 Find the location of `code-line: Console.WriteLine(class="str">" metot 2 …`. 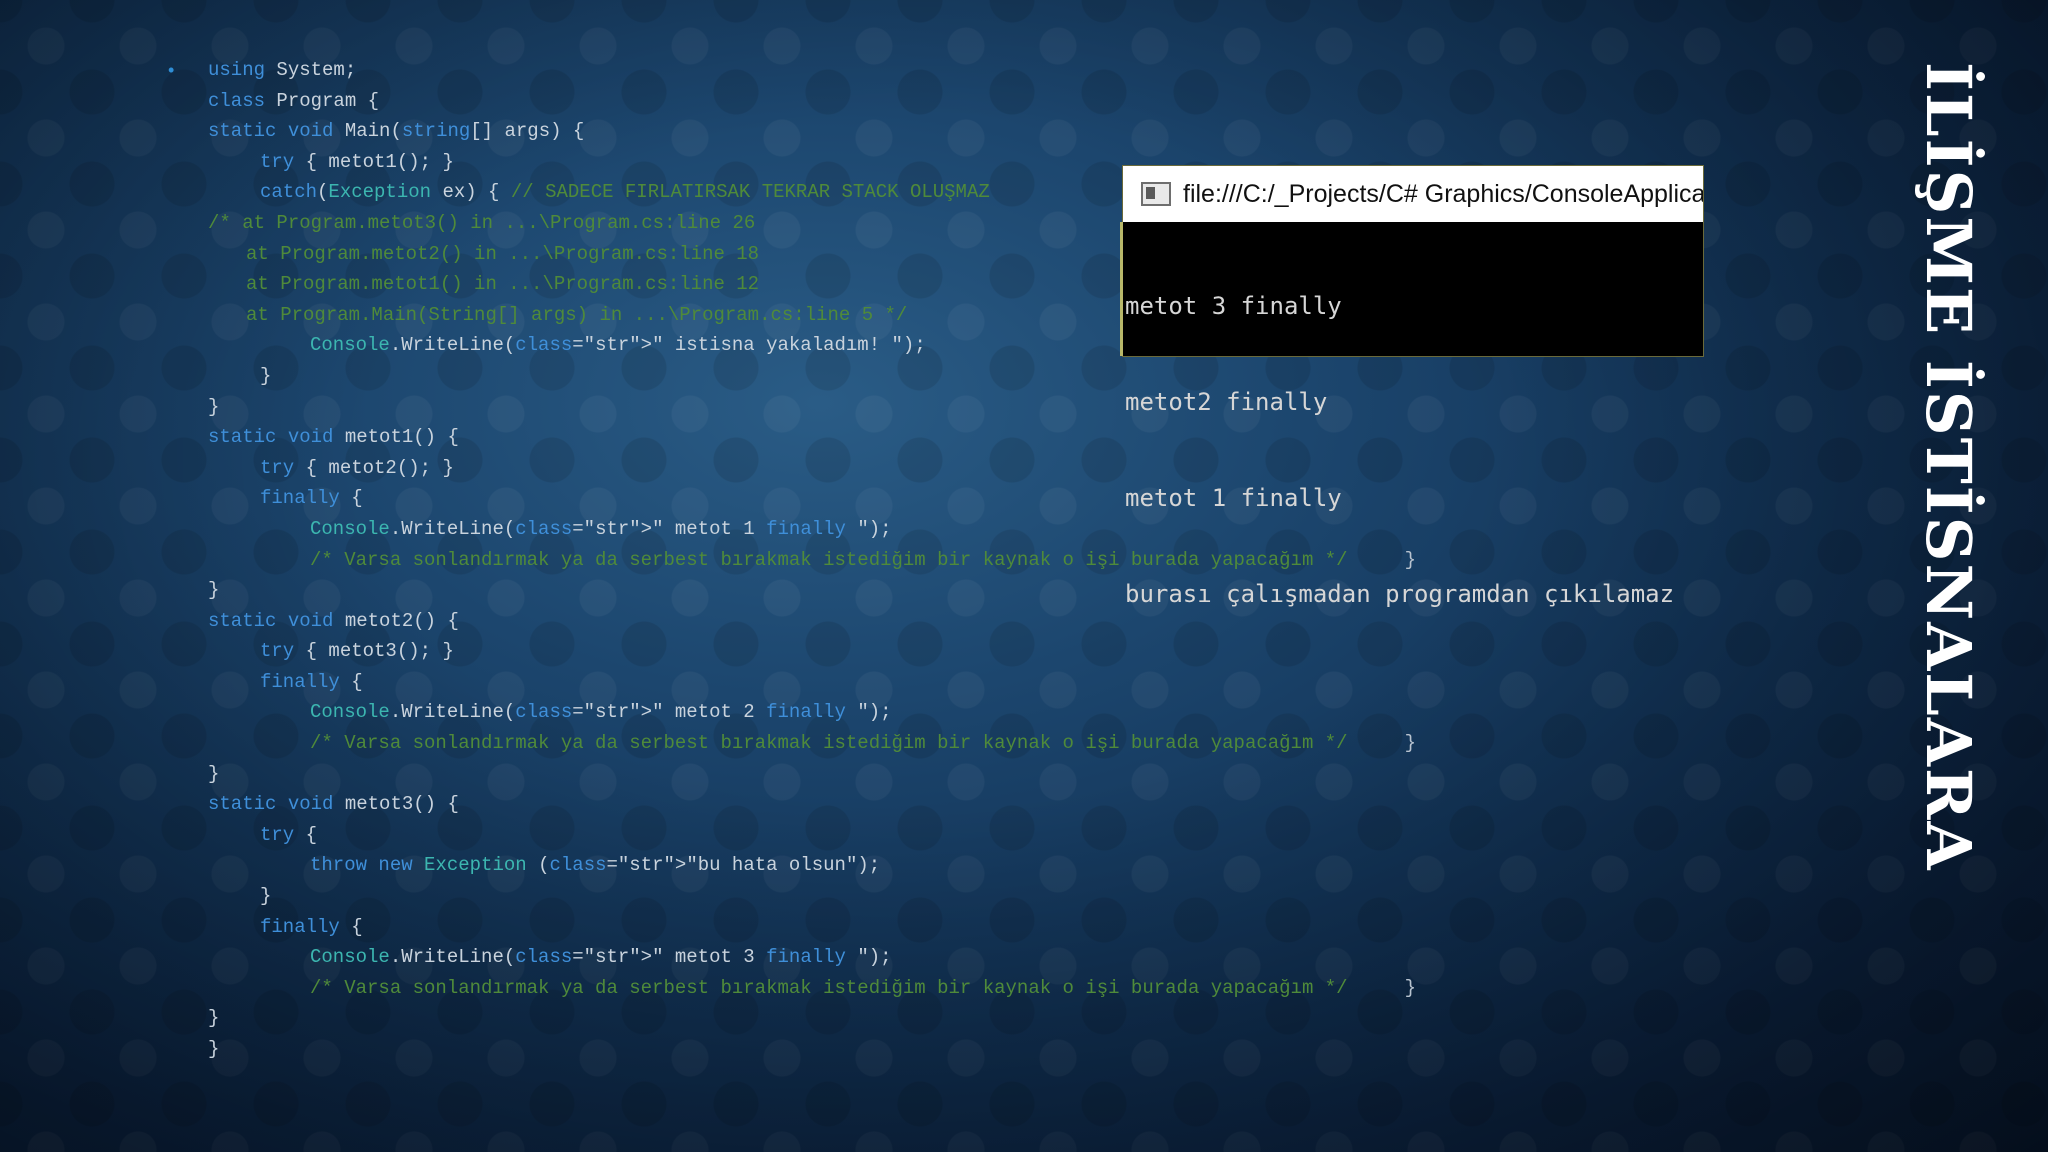

code-line: Console.WriteLine(class="str">" metot 2 … is located at coordinates (601, 712).